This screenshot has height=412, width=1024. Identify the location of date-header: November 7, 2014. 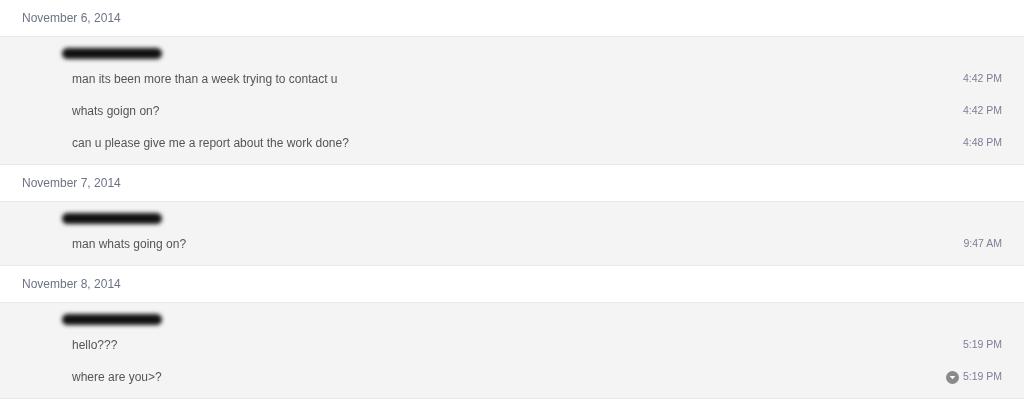
(71, 183).